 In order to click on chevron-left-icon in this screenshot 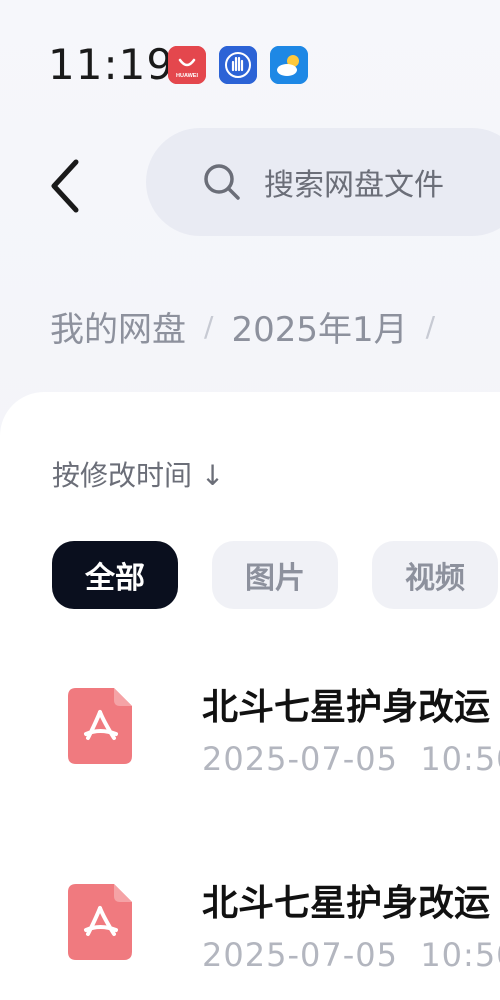, I will do `click(65, 186)`.